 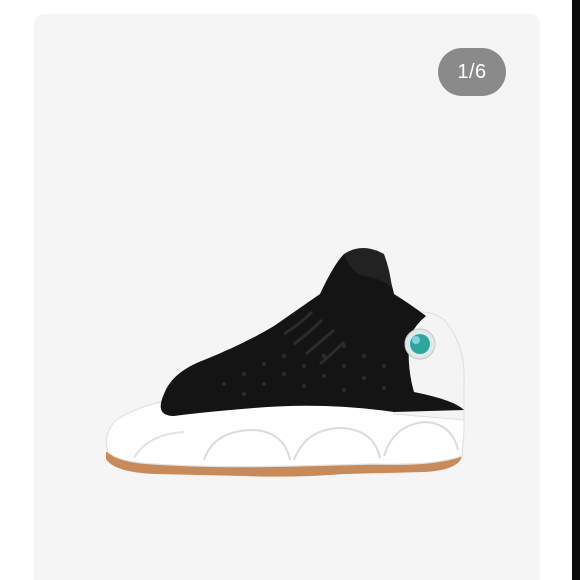 I want to click on screen-edge, so click(x=576, y=290).